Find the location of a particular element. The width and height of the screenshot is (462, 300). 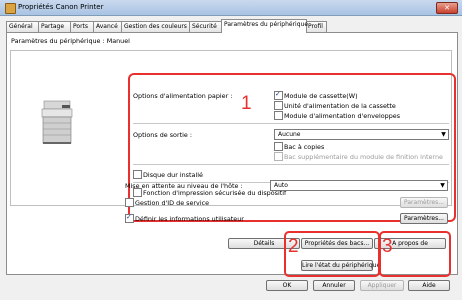

close-button: ✕ is located at coordinates (447, 8).